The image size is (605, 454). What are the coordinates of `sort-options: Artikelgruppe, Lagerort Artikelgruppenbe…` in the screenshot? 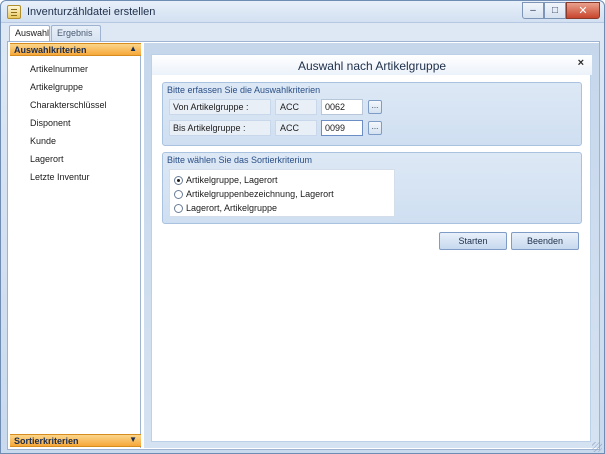 It's located at (282, 193).